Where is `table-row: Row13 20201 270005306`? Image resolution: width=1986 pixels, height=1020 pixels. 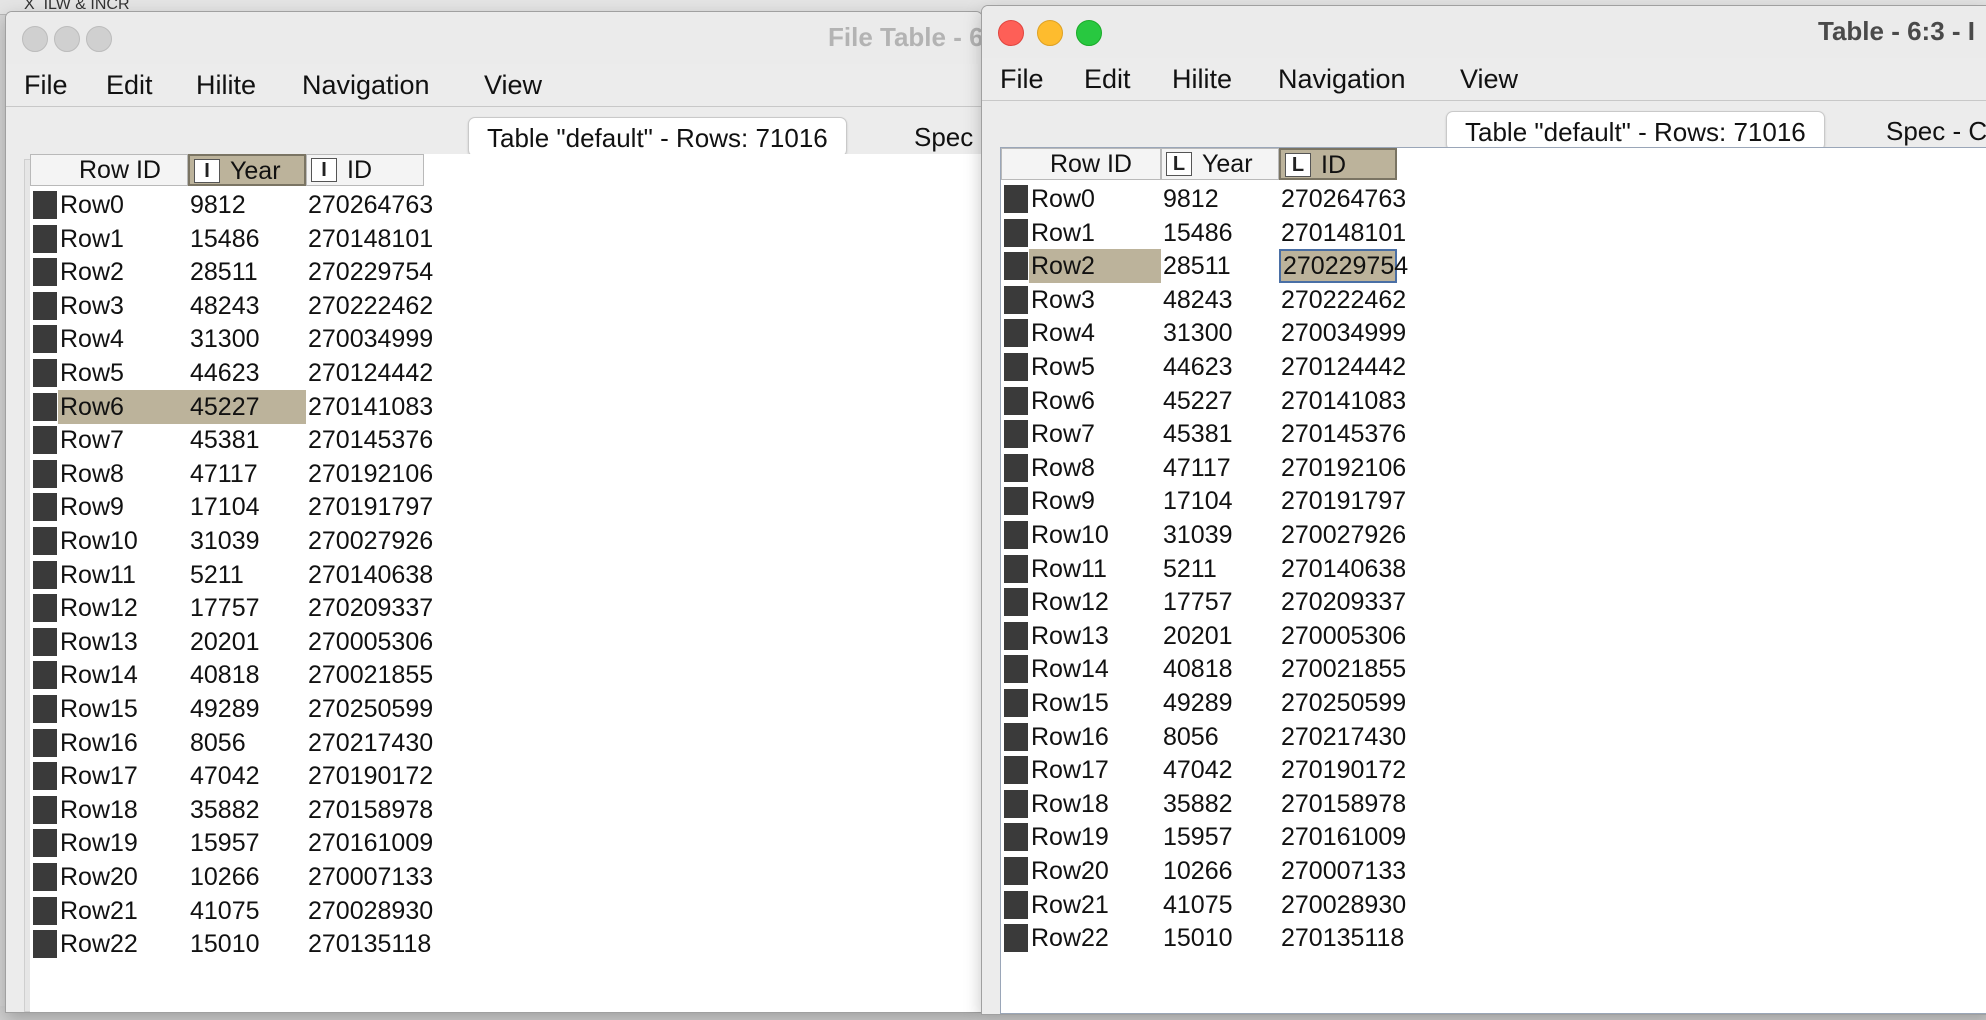
table-row: Row13 20201 270005306 is located at coordinates (1203, 636).